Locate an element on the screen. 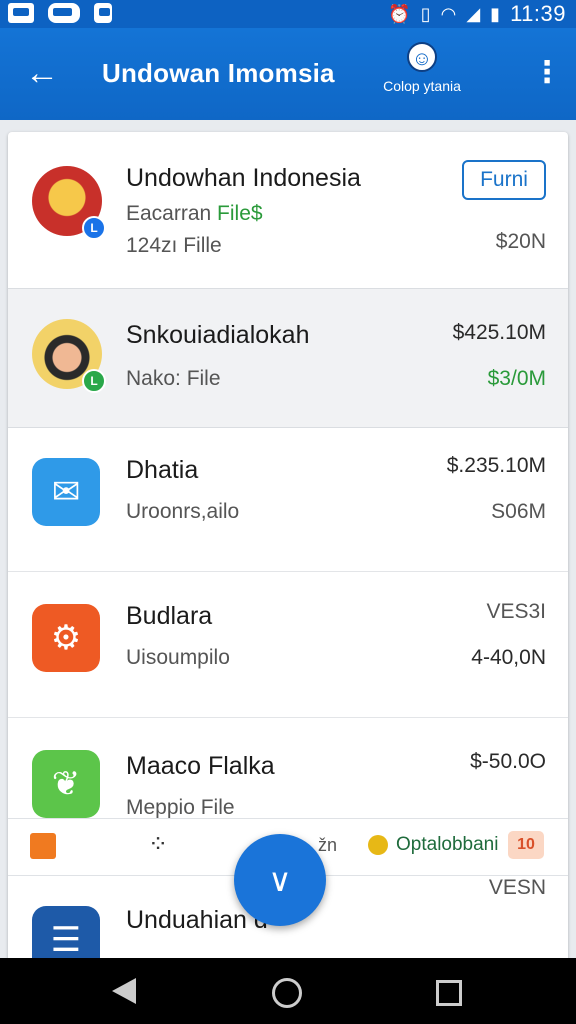  photo-icon is located at coordinates (21, 13).